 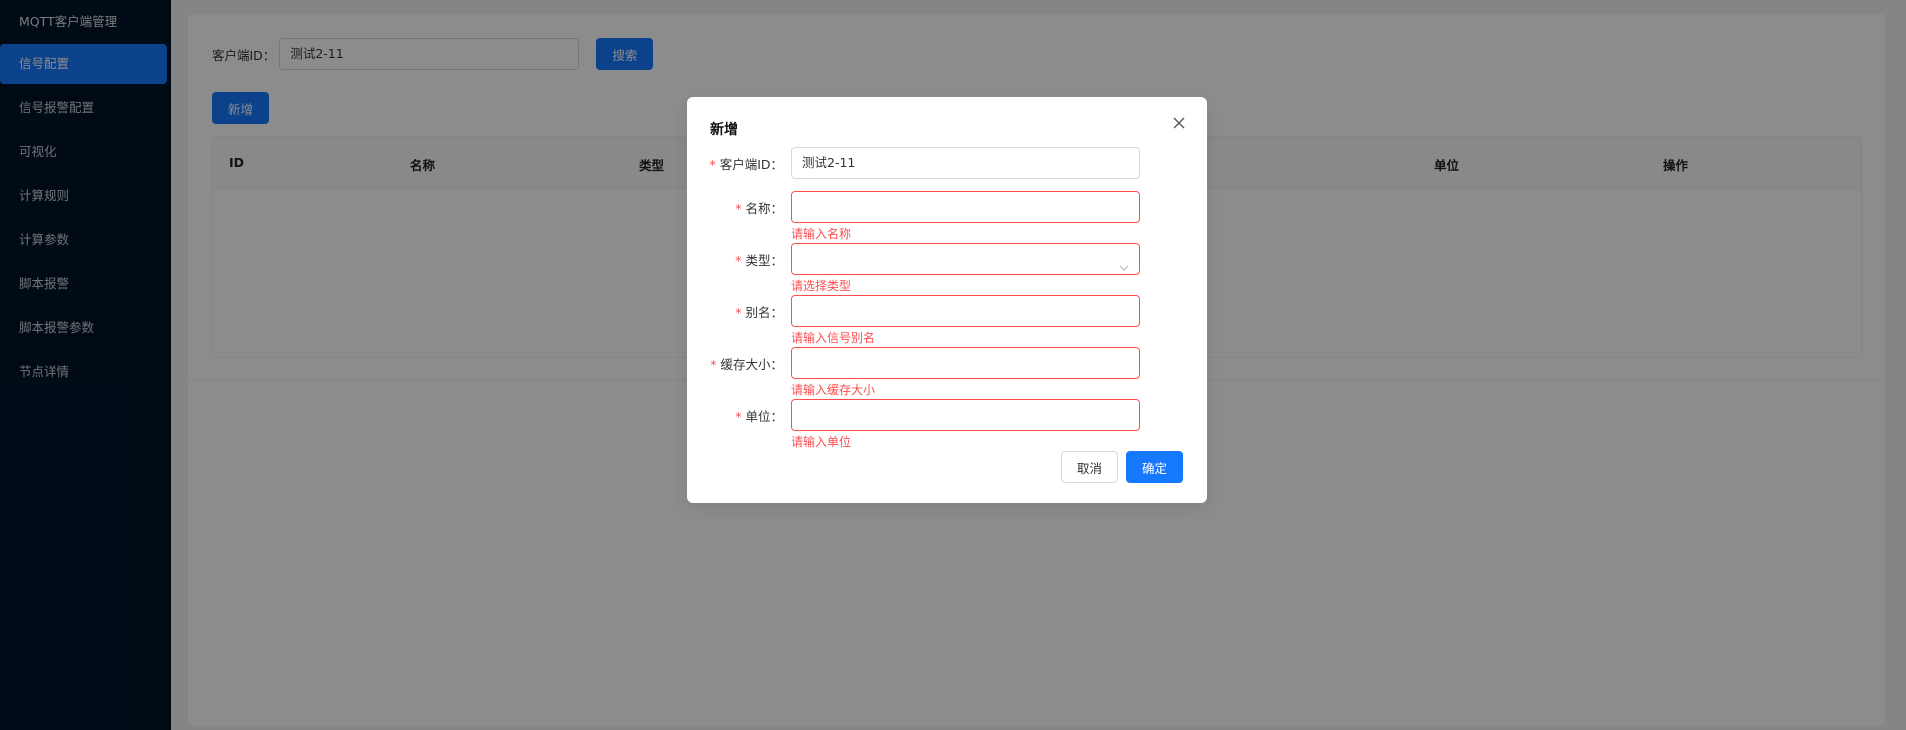 I want to click on alias-error: 请输入信号别名, so click(x=833, y=338).